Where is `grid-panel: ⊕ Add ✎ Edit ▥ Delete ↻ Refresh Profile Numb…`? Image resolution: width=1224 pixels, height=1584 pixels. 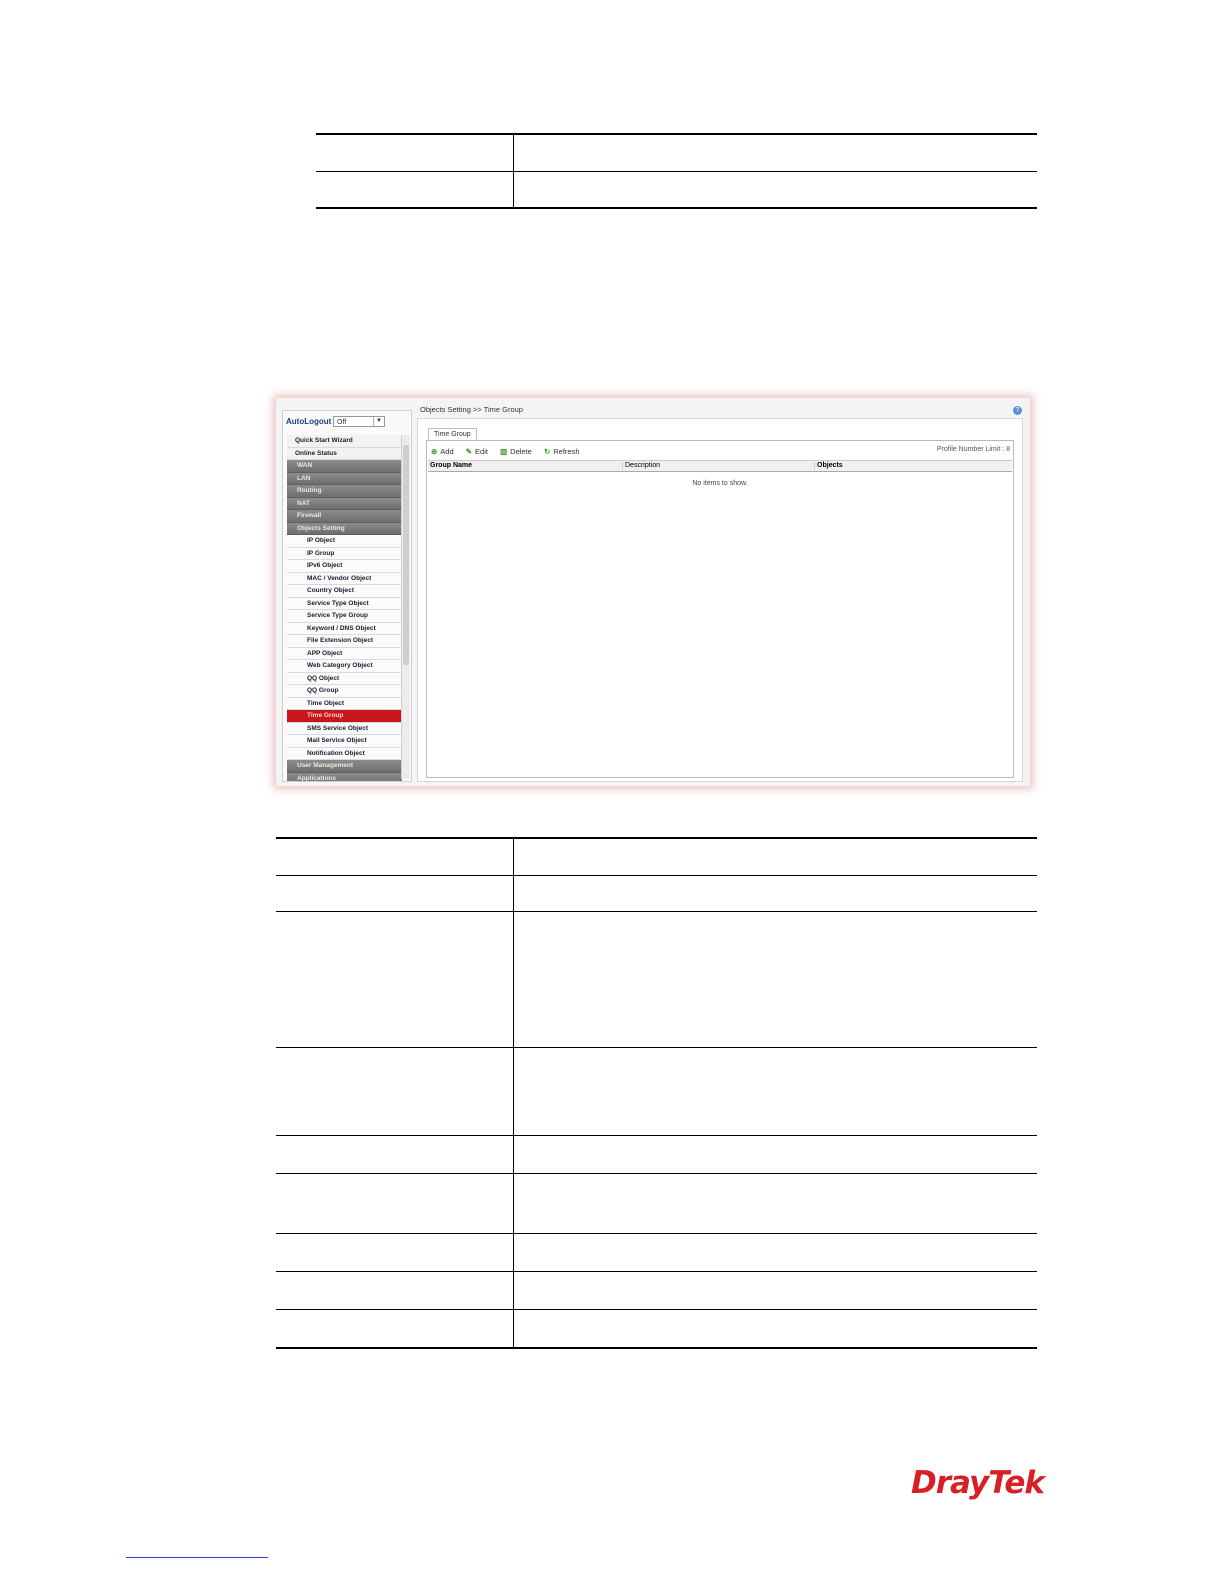
grid-panel: ⊕ Add ✎ Edit ▥ Delete ↻ Refresh Profile Numb… is located at coordinates (720, 609).